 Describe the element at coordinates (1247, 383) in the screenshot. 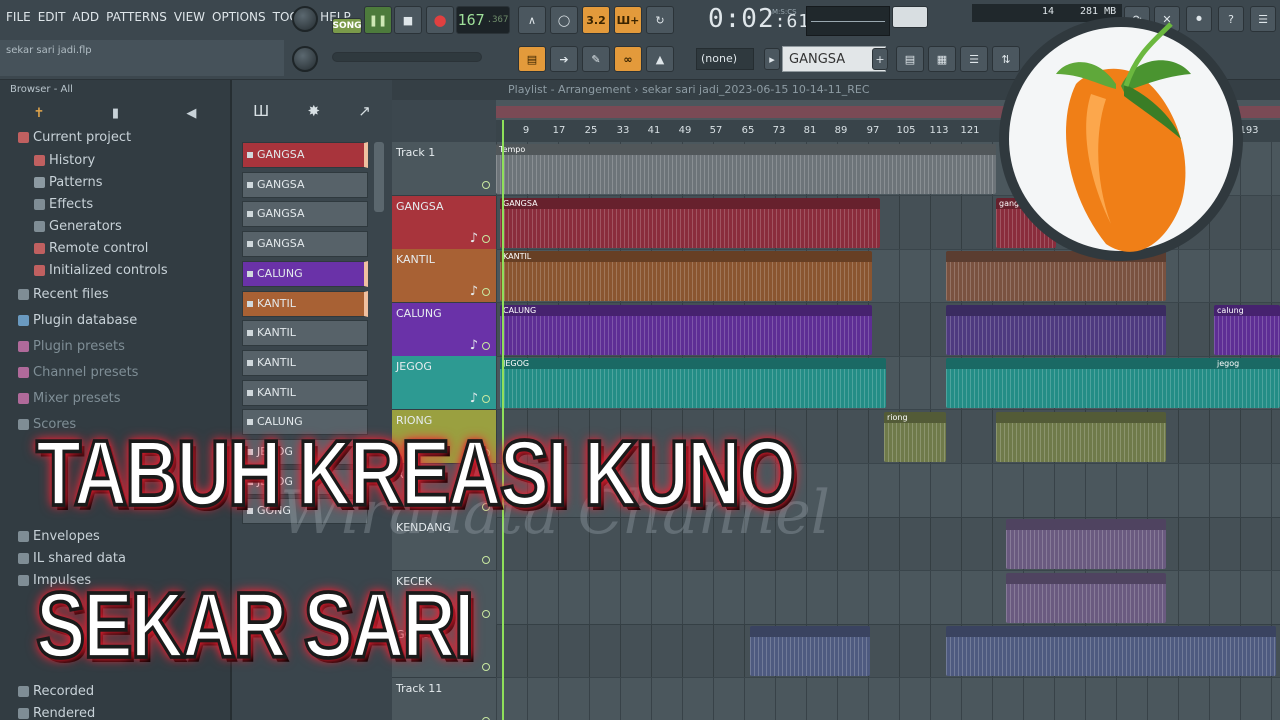

I see `pattern-clip: jegog` at that location.